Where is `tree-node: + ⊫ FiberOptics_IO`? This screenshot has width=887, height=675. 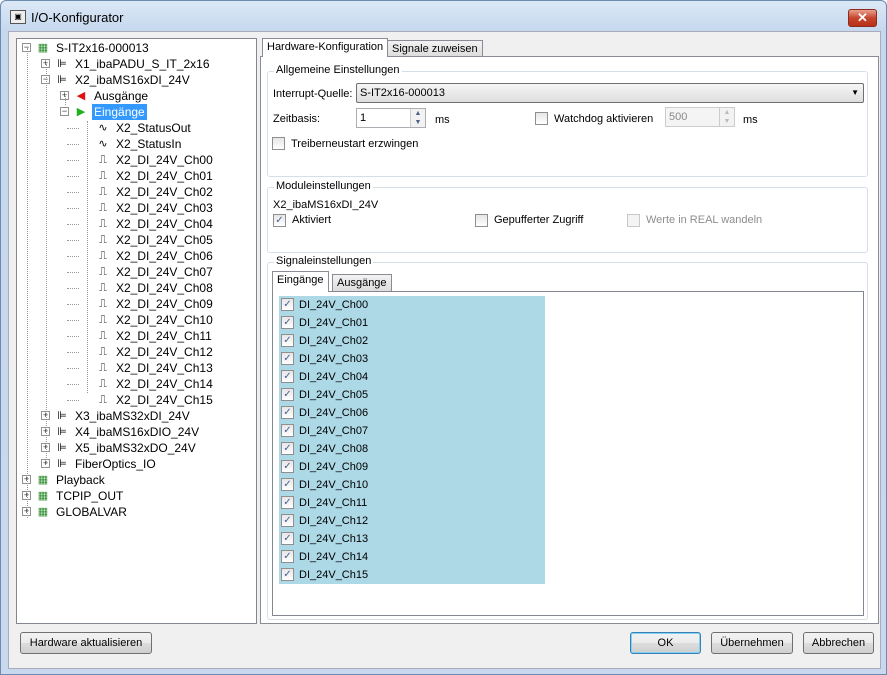 tree-node: + ⊫ FiberOptics_IO is located at coordinates (136, 464).